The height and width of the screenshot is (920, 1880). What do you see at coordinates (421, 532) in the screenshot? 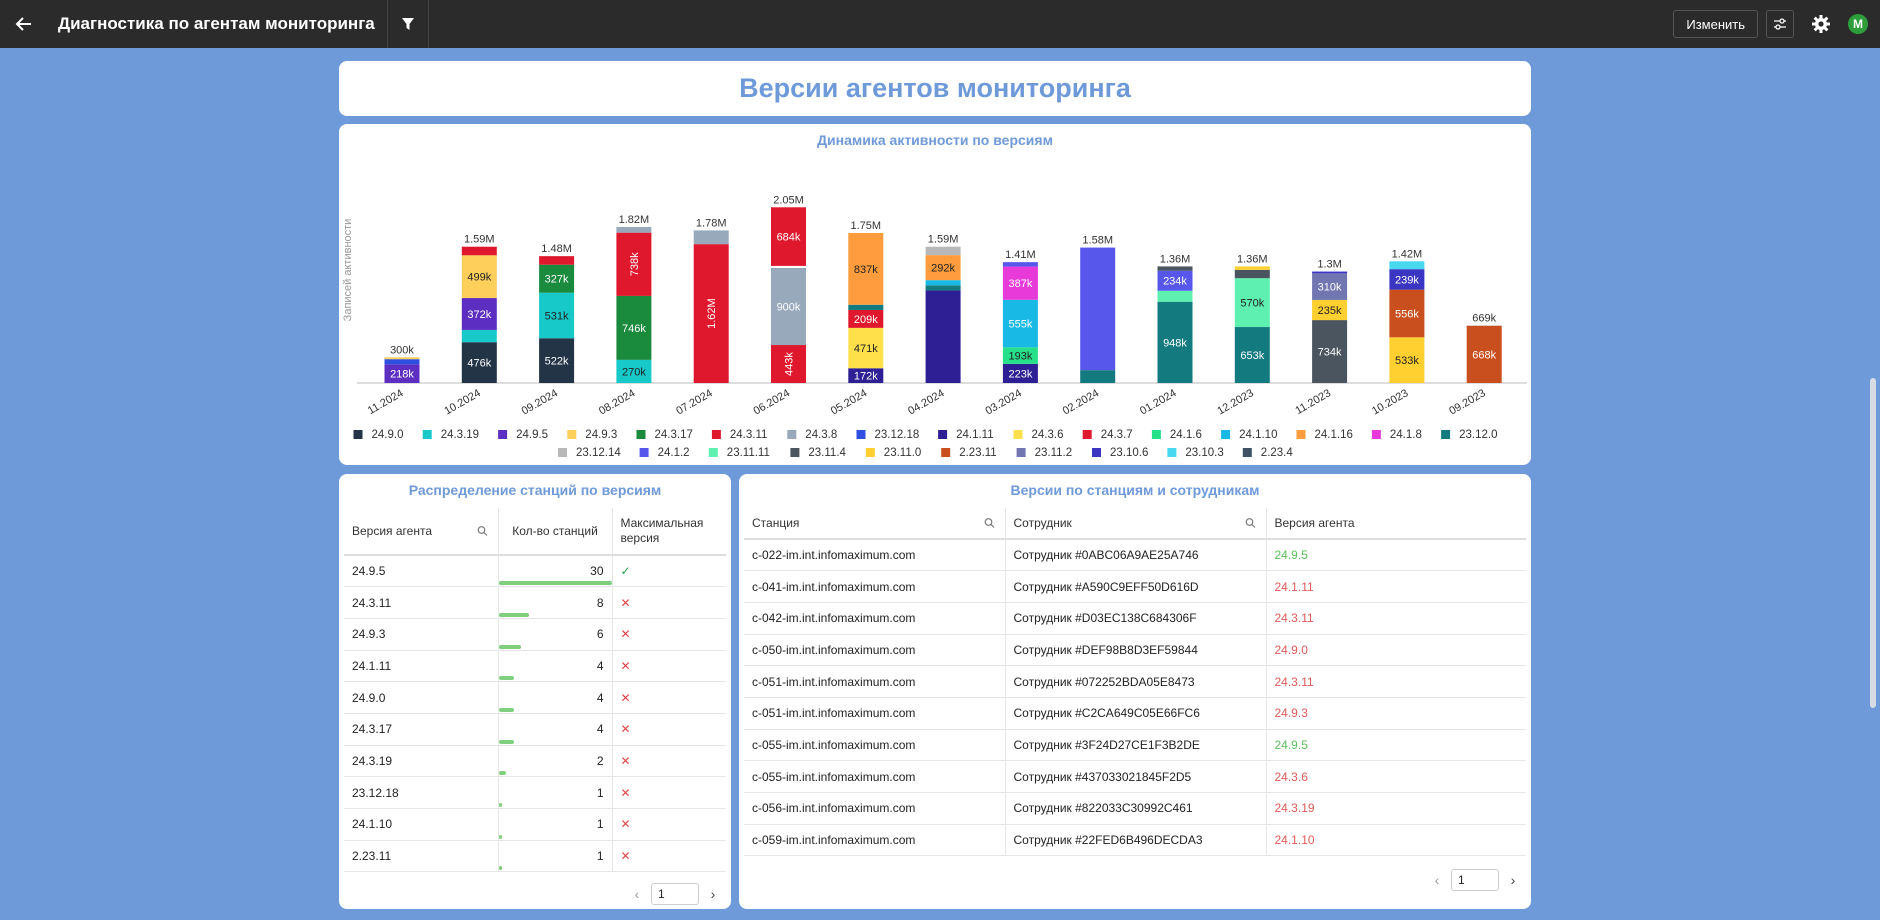
I see `column-header-version: Версия агента` at bounding box center [421, 532].